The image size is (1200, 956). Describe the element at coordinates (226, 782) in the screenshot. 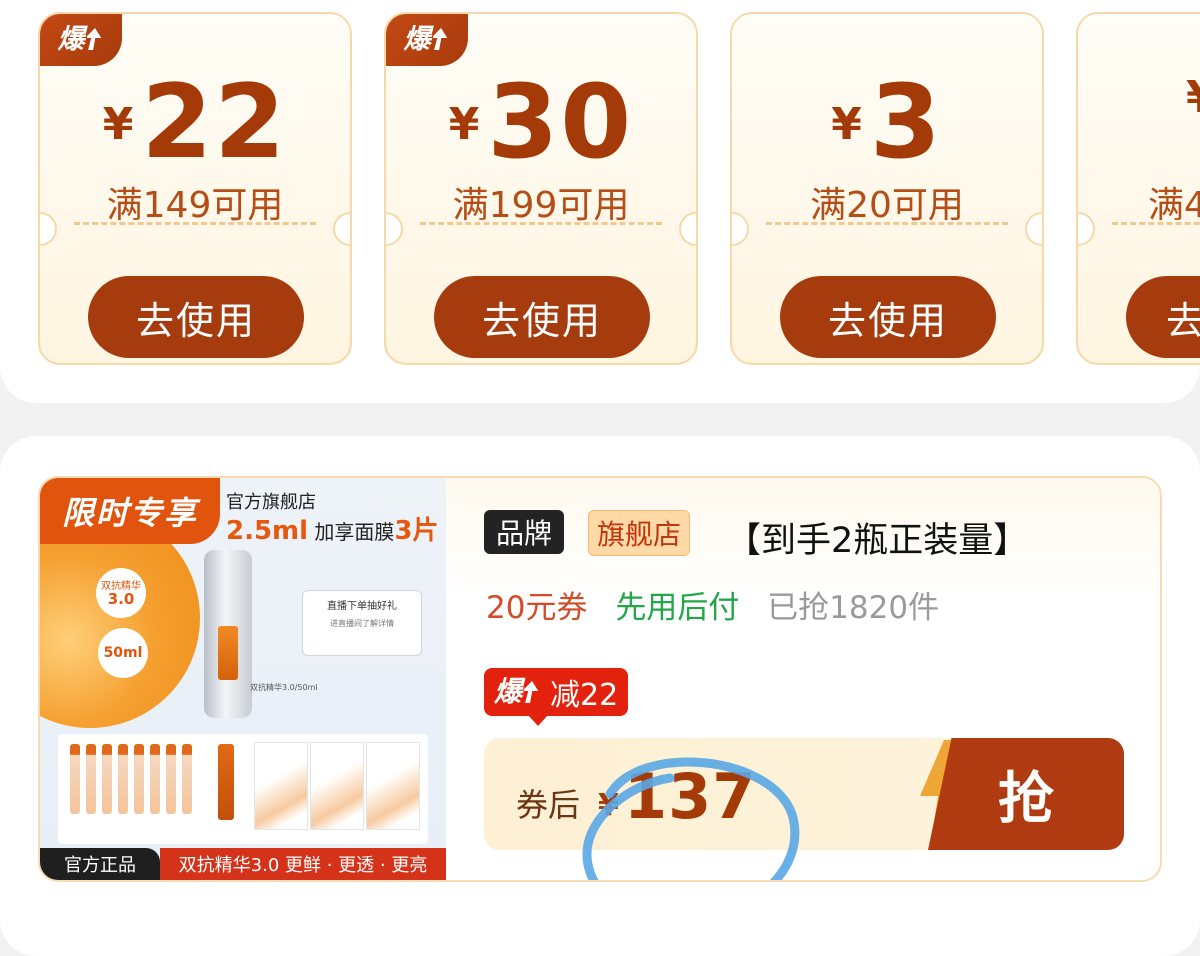

I see `orange-bottle` at that location.